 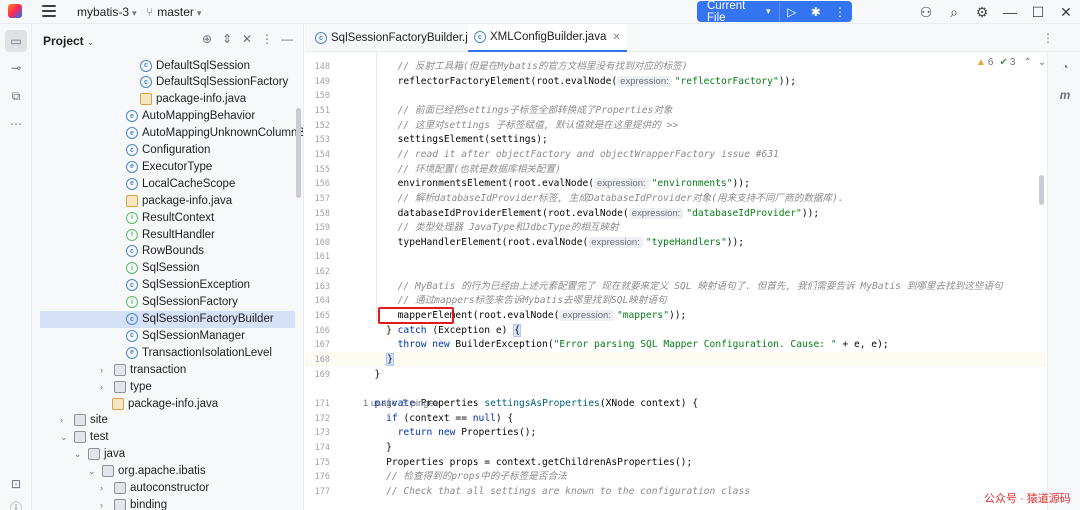 I want to click on problems-icon: ⓘ, so click(x=16, y=505).